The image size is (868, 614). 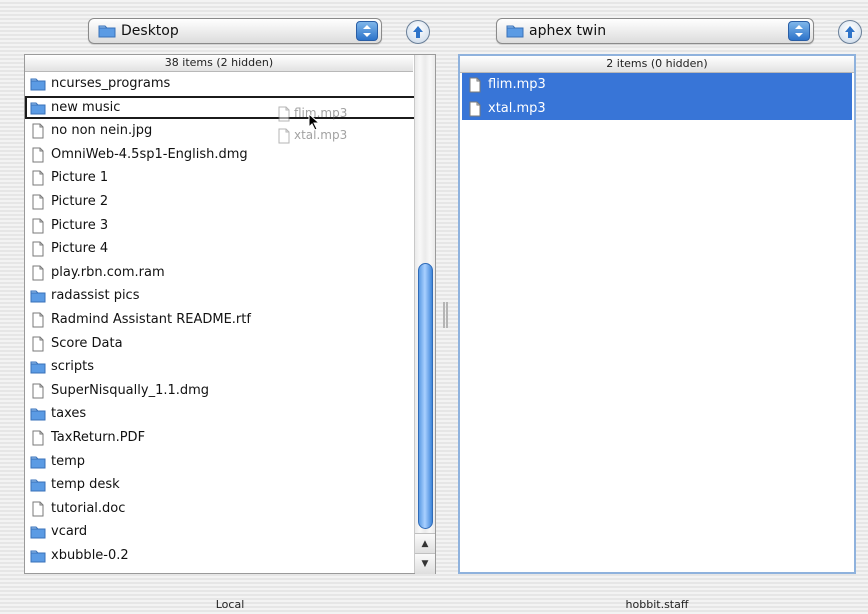 I want to click on list-item: TaxReturn.PDF, so click(x=230, y=438).